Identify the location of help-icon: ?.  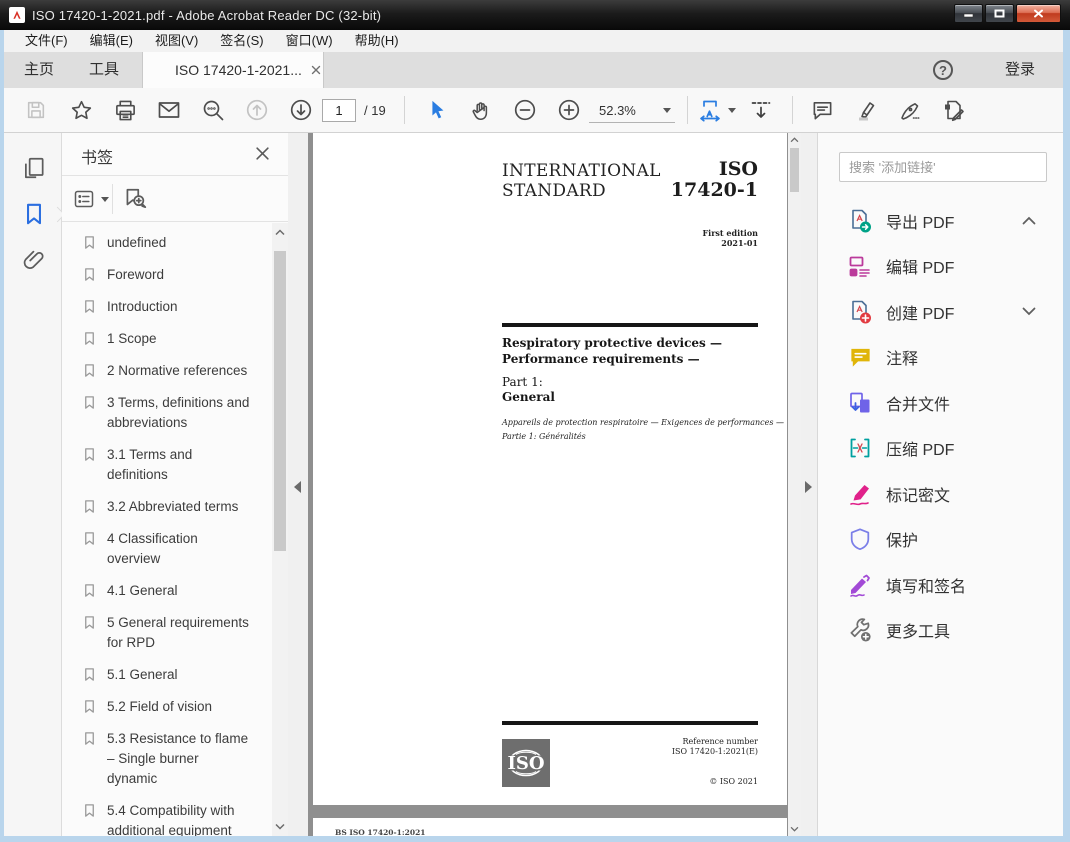
(943, 70).